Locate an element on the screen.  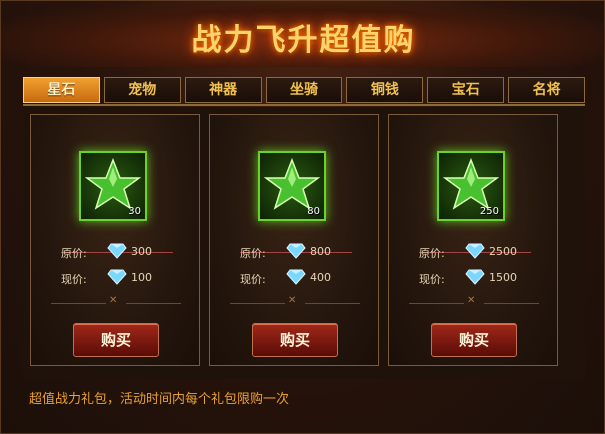
original-price-value: 800 is located at coordinates (320, 251).